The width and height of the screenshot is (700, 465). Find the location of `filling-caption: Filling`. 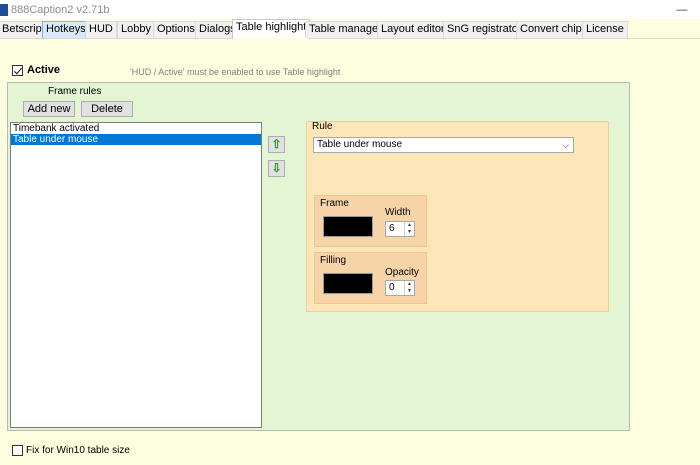

filling-caption: Filling is located at coordinates (333, 260).